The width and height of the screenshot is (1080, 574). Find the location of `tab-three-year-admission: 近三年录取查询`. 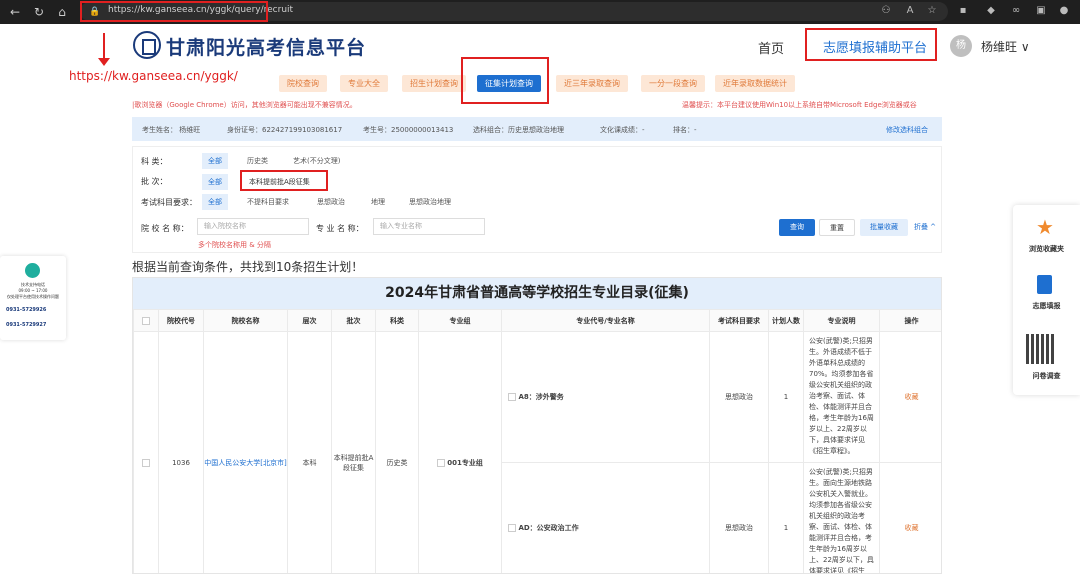

tab-three-year-admission: 近三年录取查询 is located at coordinates (592, 83).